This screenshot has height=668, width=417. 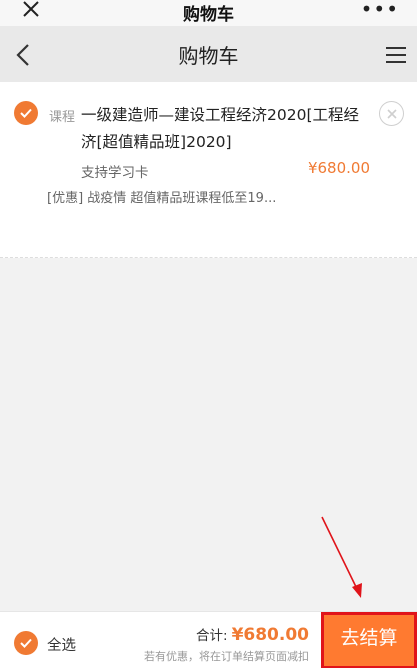 I want to click on select-all-label: 全选, so click(x=61, y=644).